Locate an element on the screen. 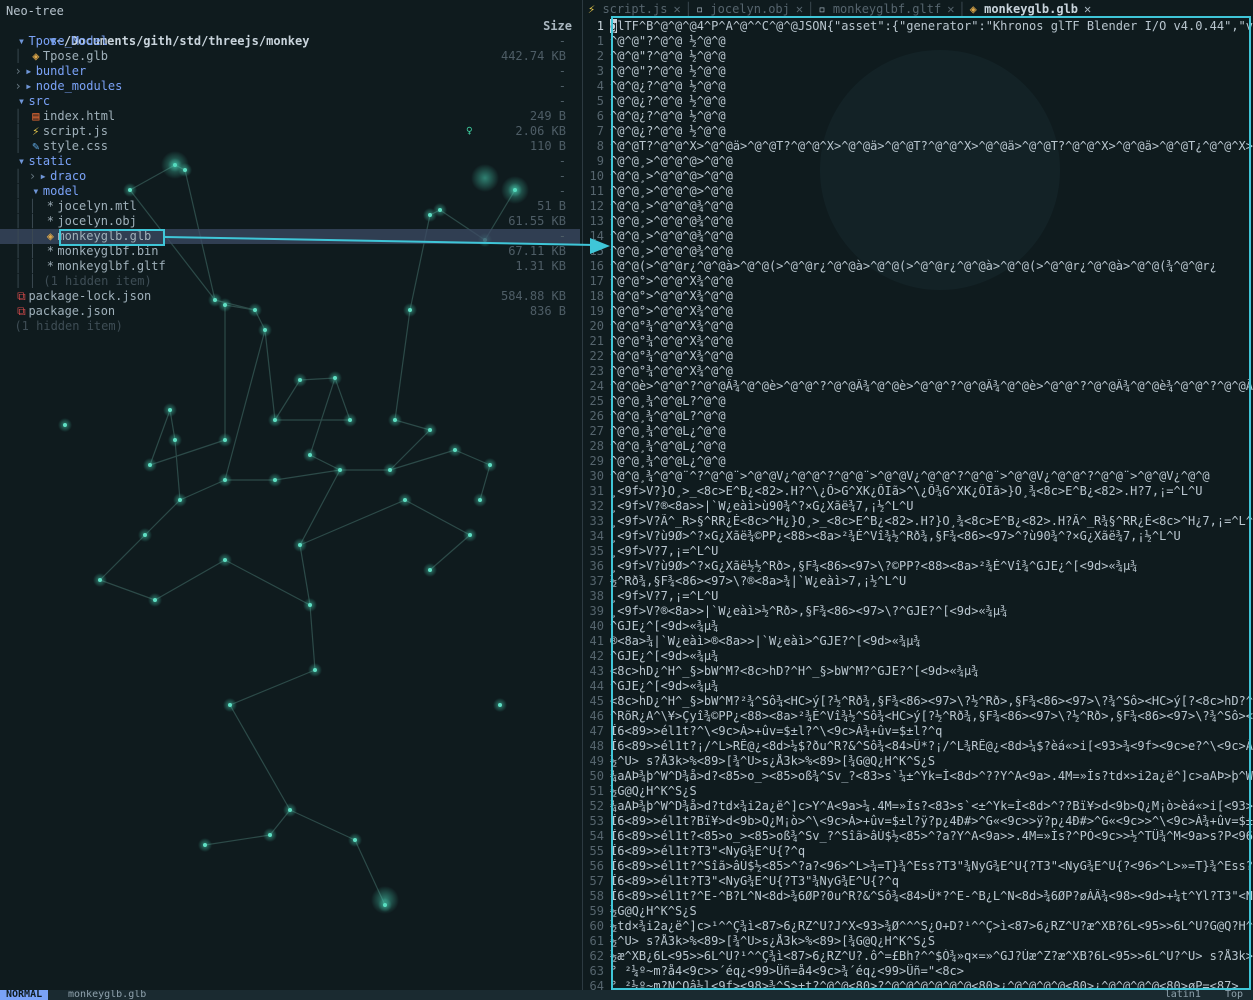 The height and width of the screenshot is (1000, 1253). buffer-line: 44 ^GJE¿^[<9d>«¾µ¾ is located at coordinates (918, 686).